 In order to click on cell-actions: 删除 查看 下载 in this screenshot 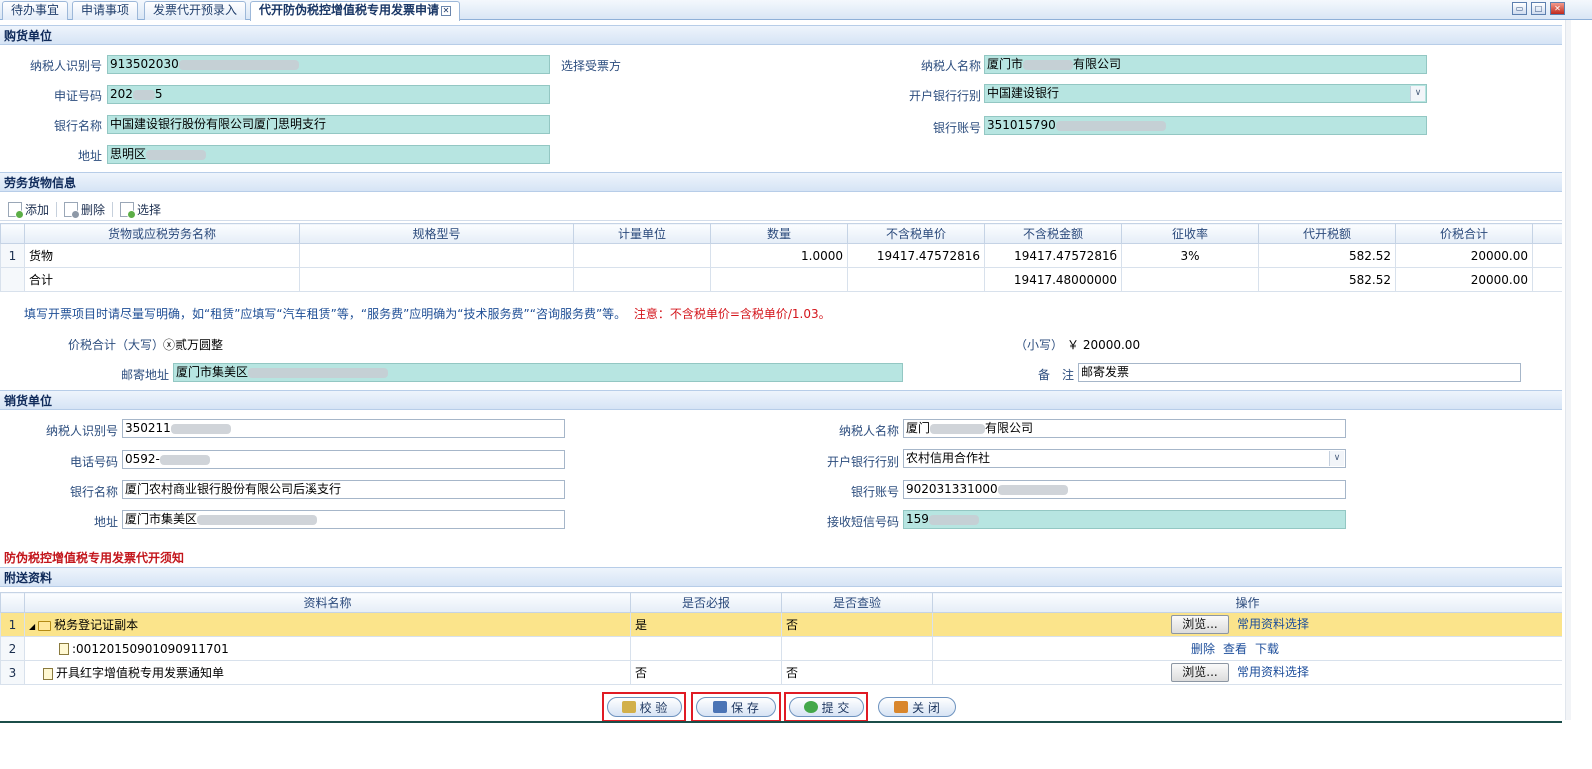, I will do `click(1247, 648)`.